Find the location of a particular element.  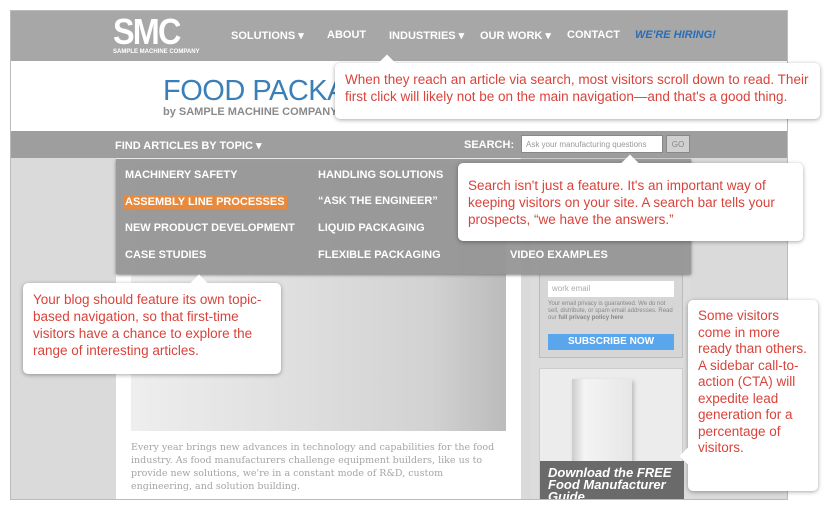

nav-solutions: SOLUTIONS ▾ is located at coordinates (267, 35).